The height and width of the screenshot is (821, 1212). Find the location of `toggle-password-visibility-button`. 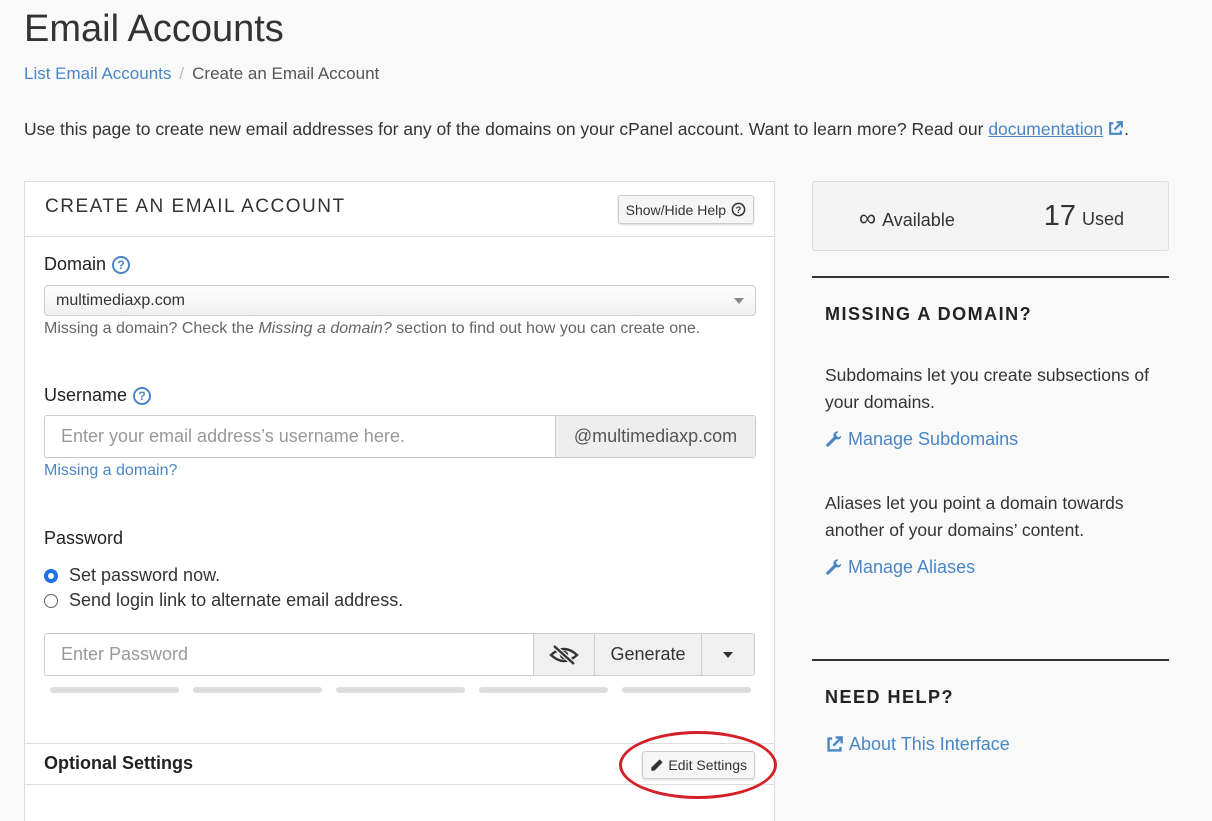

toggle-password-visibility-button is located at coordinates (563, 654).